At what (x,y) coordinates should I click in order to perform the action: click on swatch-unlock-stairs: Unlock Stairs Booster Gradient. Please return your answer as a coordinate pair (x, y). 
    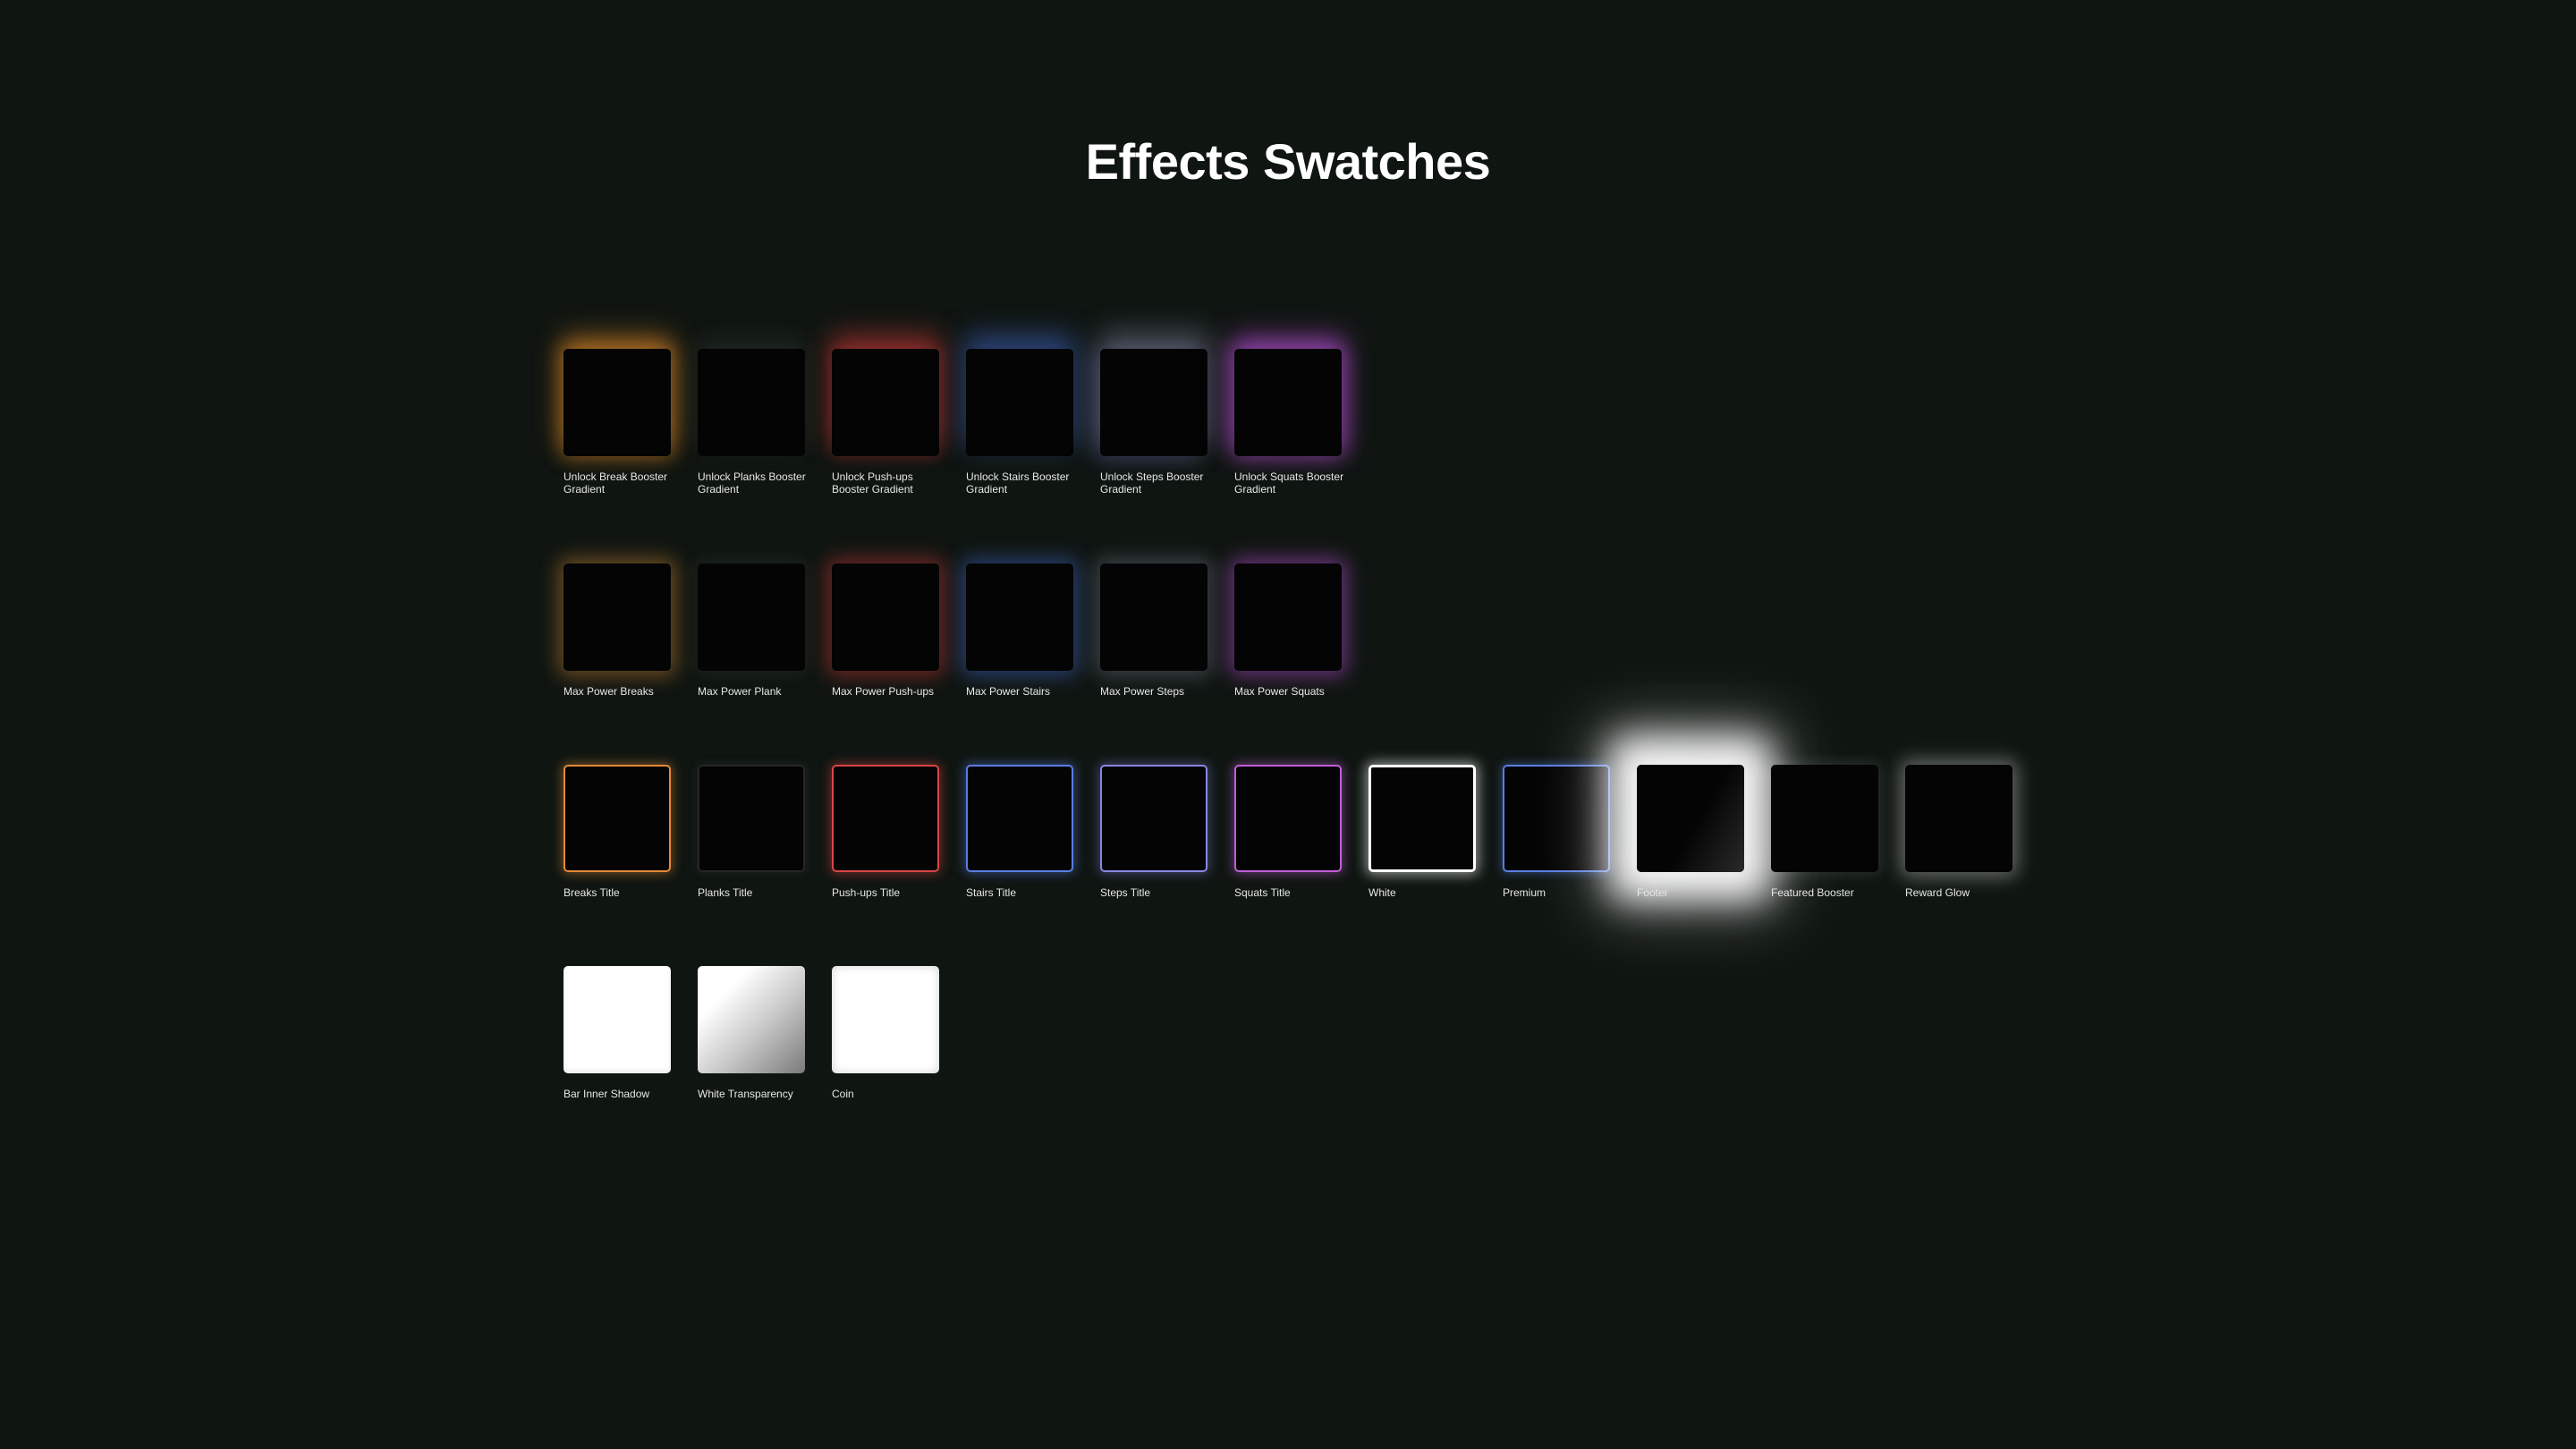
    Looking at the image, I should click on (1019, 422).